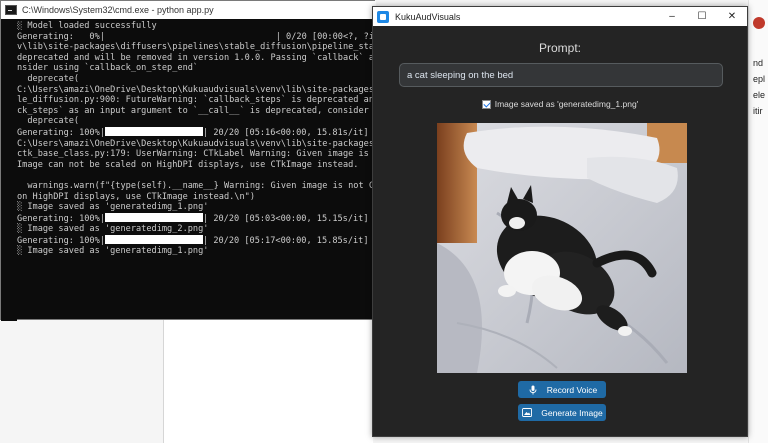 This screenshot has width=768, height=443. Describe the element at coordinates (196, 36) in the screenshot. I see `console-line: Generating: 0%| | 0/20 [00:00<?, ?it/s]C` at that location.